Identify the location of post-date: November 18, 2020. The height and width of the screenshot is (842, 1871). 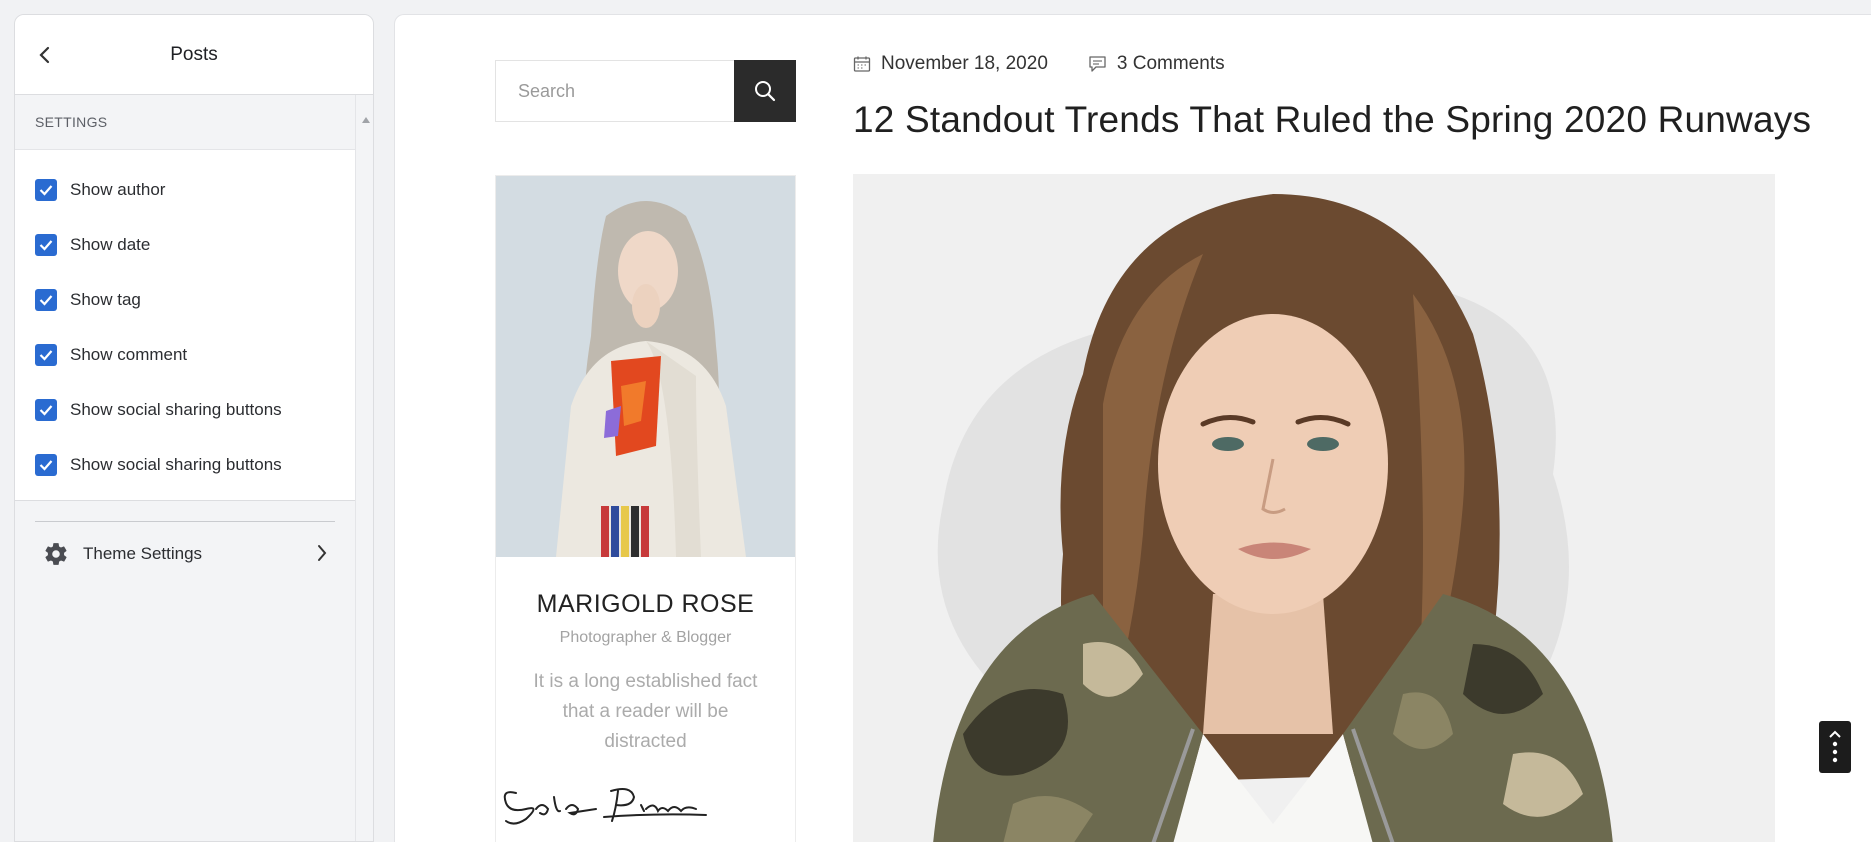
(950, 64).